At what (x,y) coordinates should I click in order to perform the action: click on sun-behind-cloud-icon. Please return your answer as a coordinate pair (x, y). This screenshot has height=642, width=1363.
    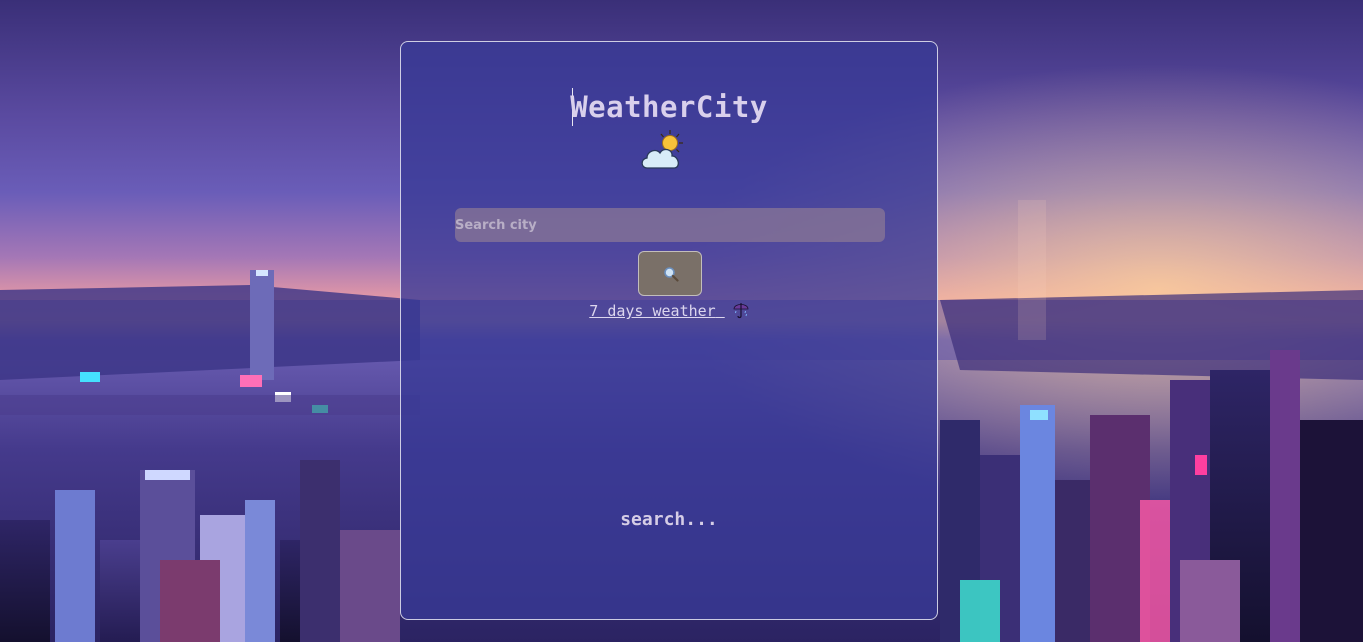
    Looking at the image, I should click on (662, 149).